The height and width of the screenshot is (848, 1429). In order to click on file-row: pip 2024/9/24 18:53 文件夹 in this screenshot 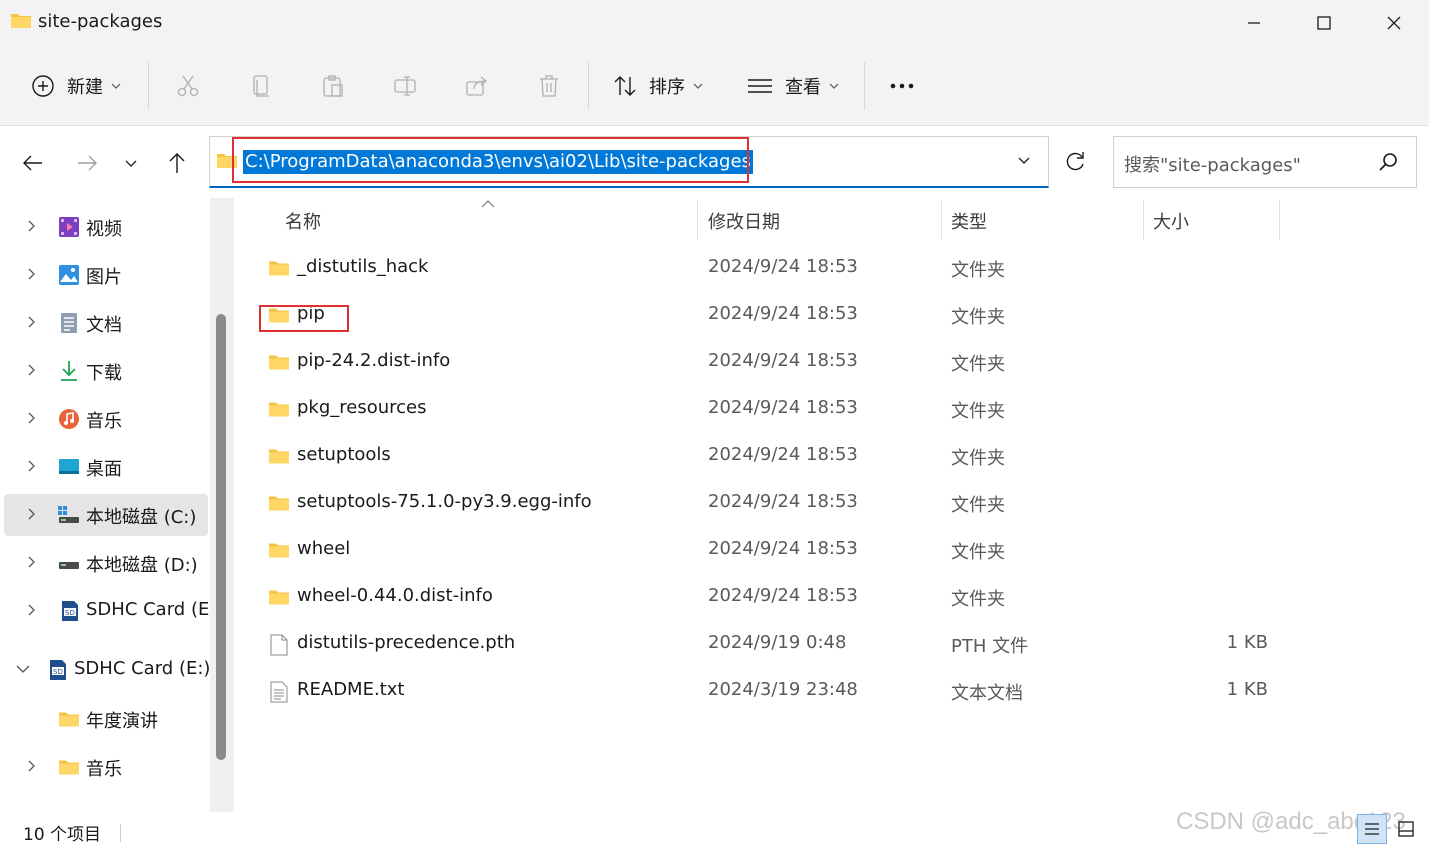, I will do `click(832, 316)`.